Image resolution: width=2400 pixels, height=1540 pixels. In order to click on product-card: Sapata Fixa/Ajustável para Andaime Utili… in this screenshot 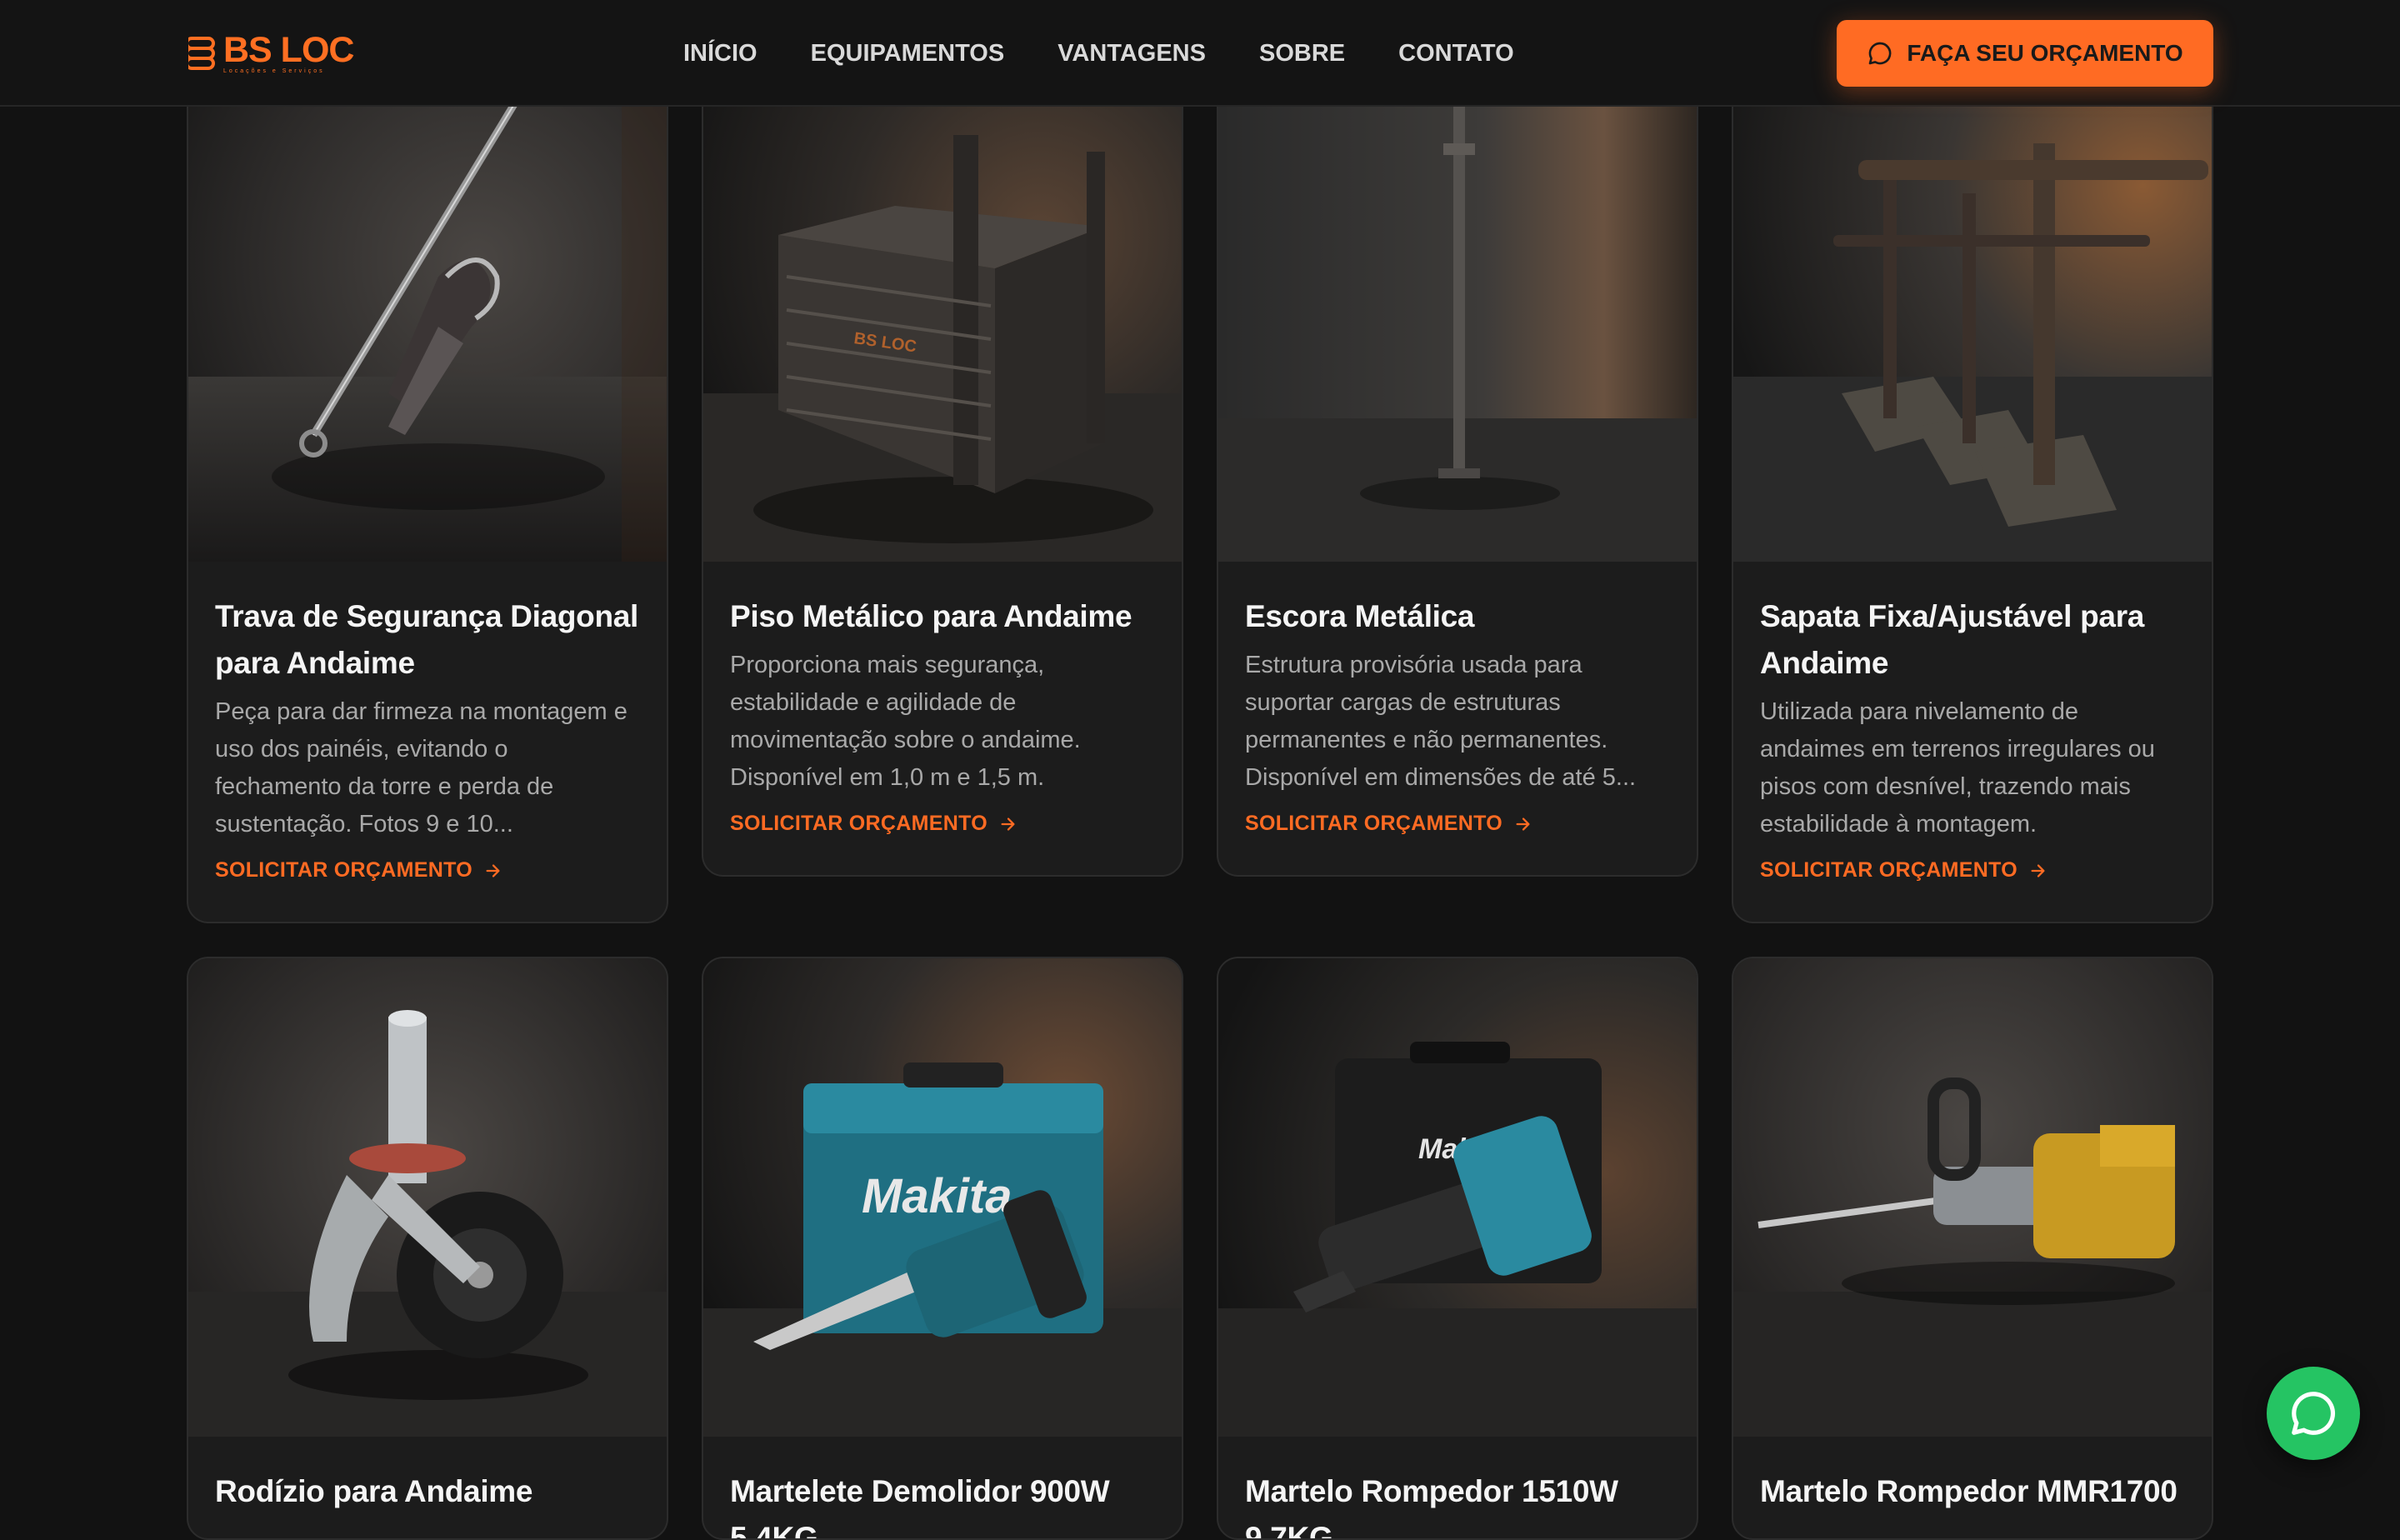, I will do `click(1972, 491)`.